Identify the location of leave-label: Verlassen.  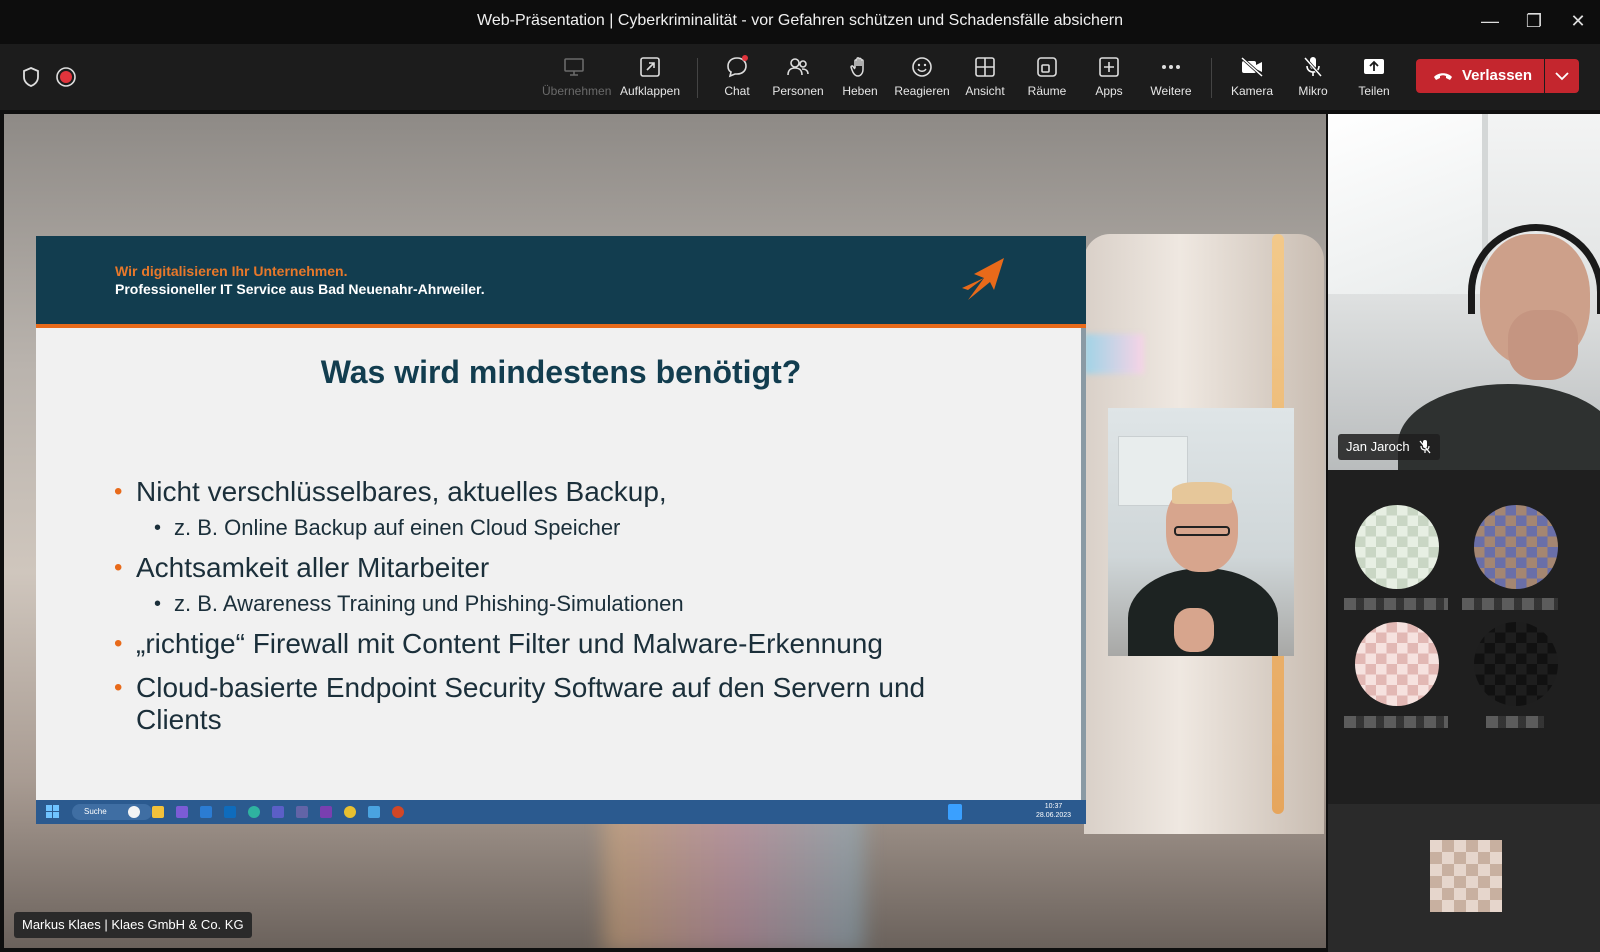
(1497, 75).